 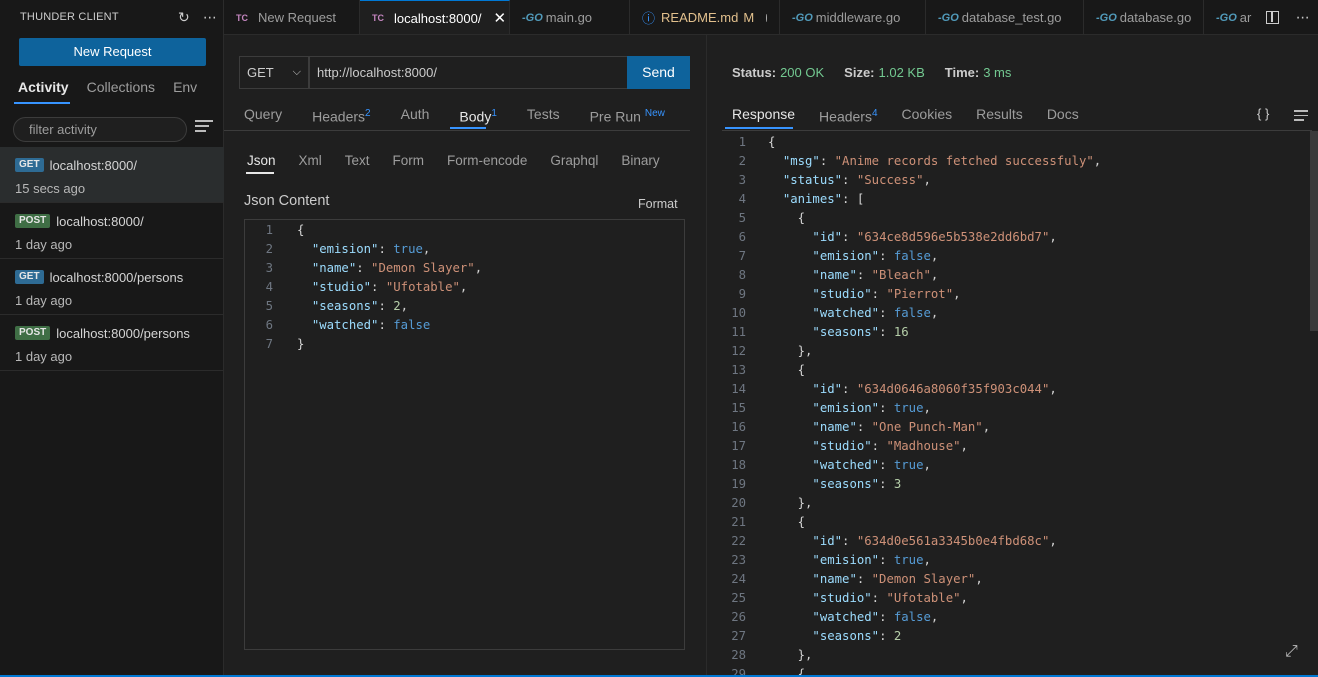 What do you see at coordinates (299, 163) in the screenshot?
I see `tab-xml: Xml` at bounding box center [299, 163].